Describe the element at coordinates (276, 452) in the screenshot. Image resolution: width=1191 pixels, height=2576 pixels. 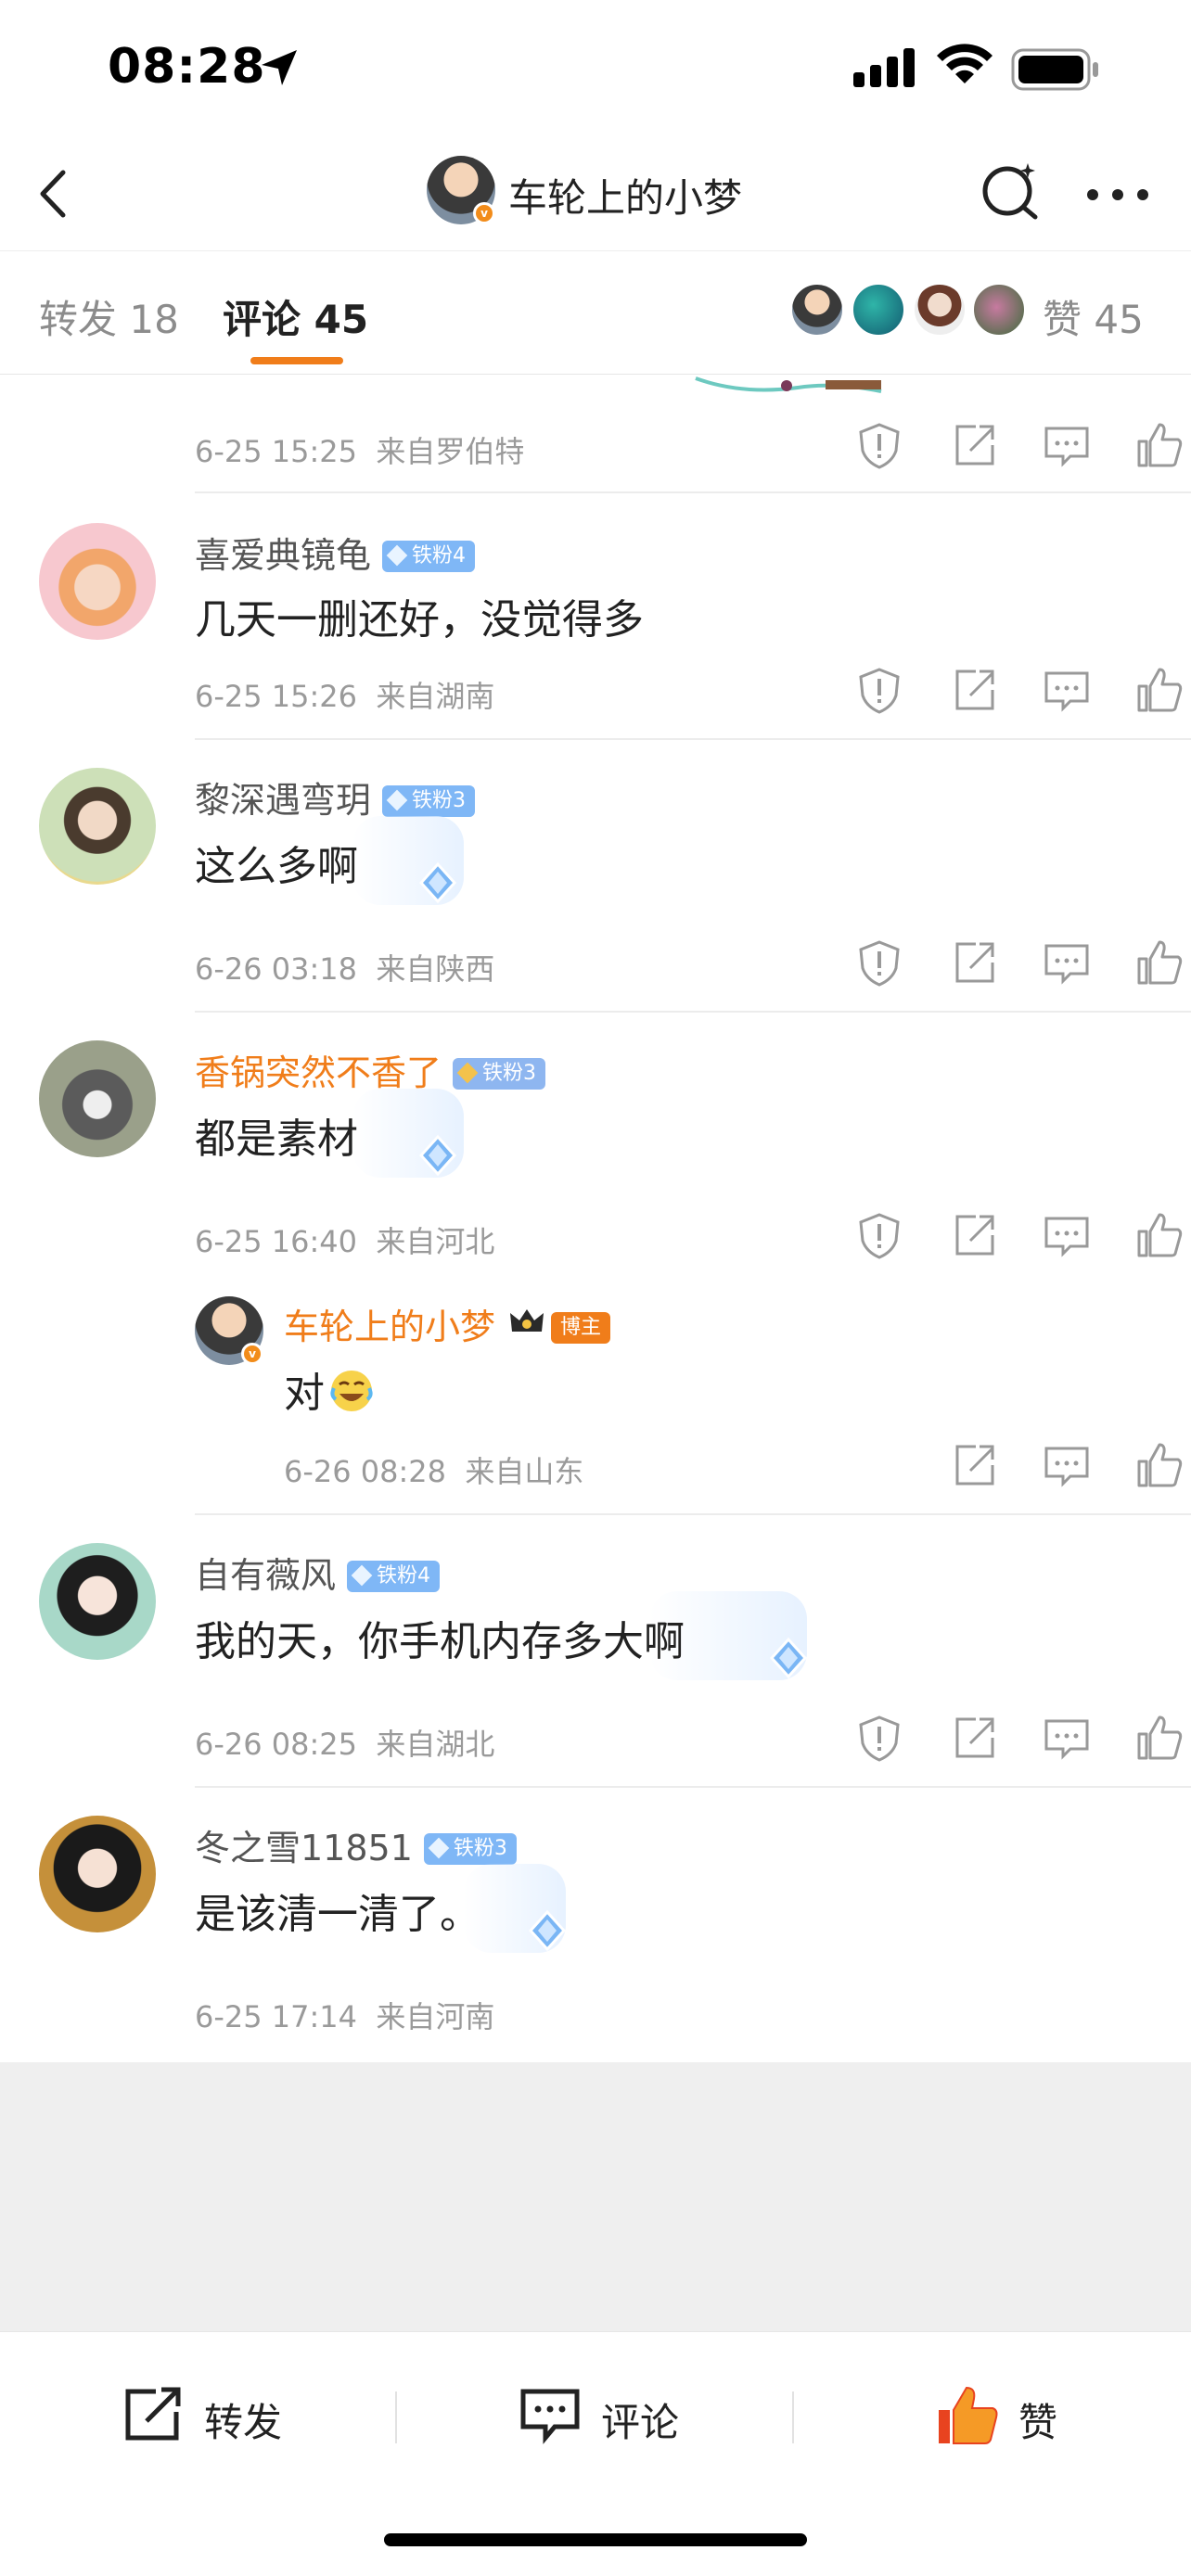
I see `comment-date: 6-25 15:25` at that location.